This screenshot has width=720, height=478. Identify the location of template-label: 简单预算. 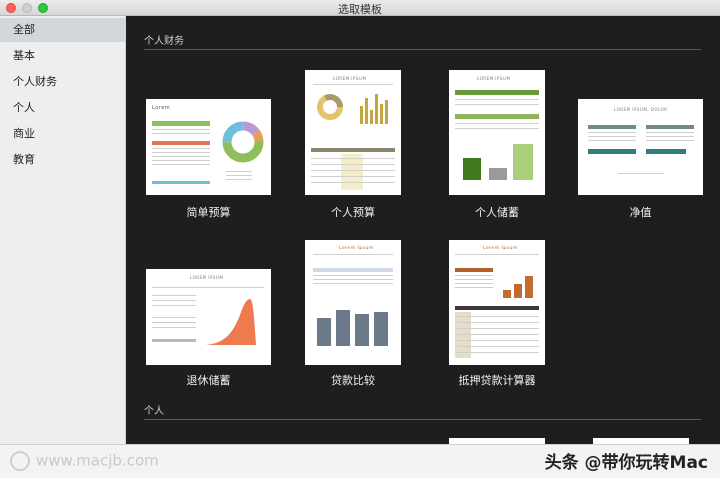
(208, 212).